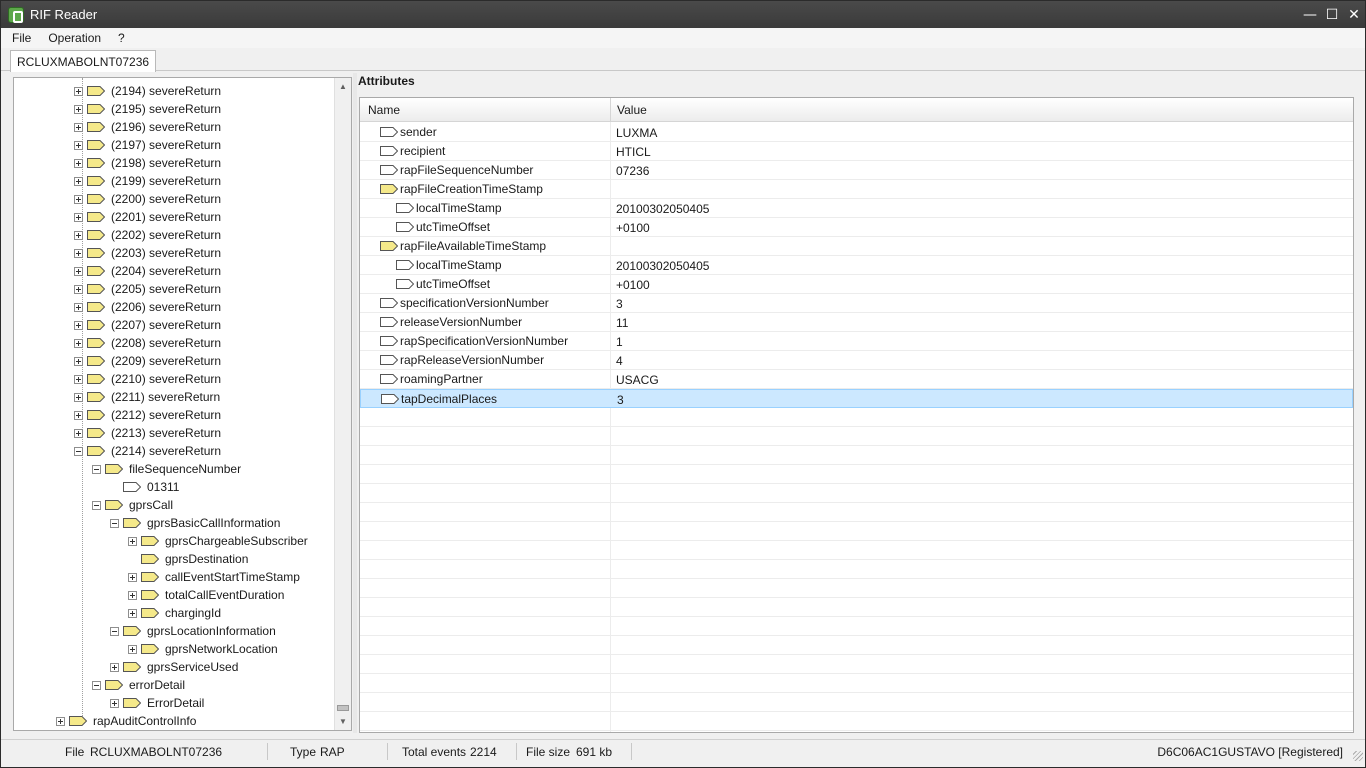 The image size is (1366, 768). I want to click on tab-document: RCLUXMABOLNT07236, so click(83, 61).